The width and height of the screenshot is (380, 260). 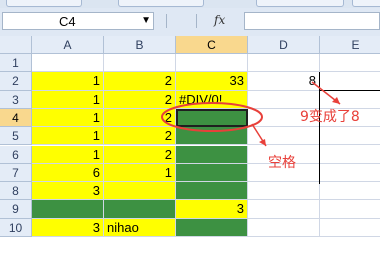 What do you see at coordinates (212, 117) in the screenshot?
I see `highlight-circle` at bounding box center [212, 117].